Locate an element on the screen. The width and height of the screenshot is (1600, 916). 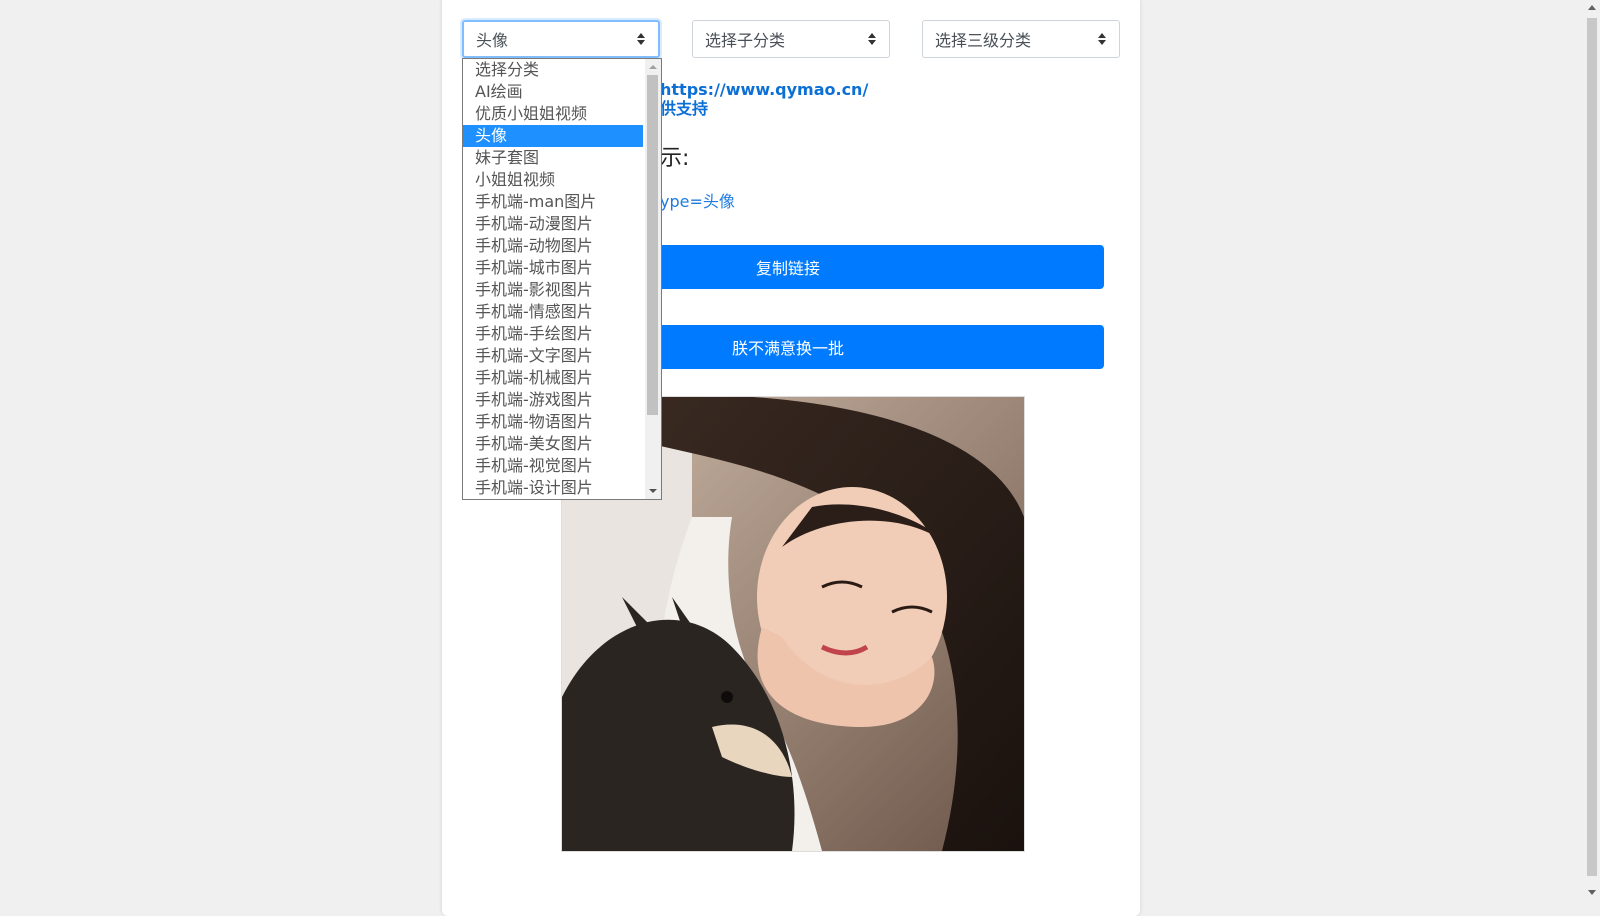
dropdown-option: 手机端-物语图片 is located at coordinates (553, 422).